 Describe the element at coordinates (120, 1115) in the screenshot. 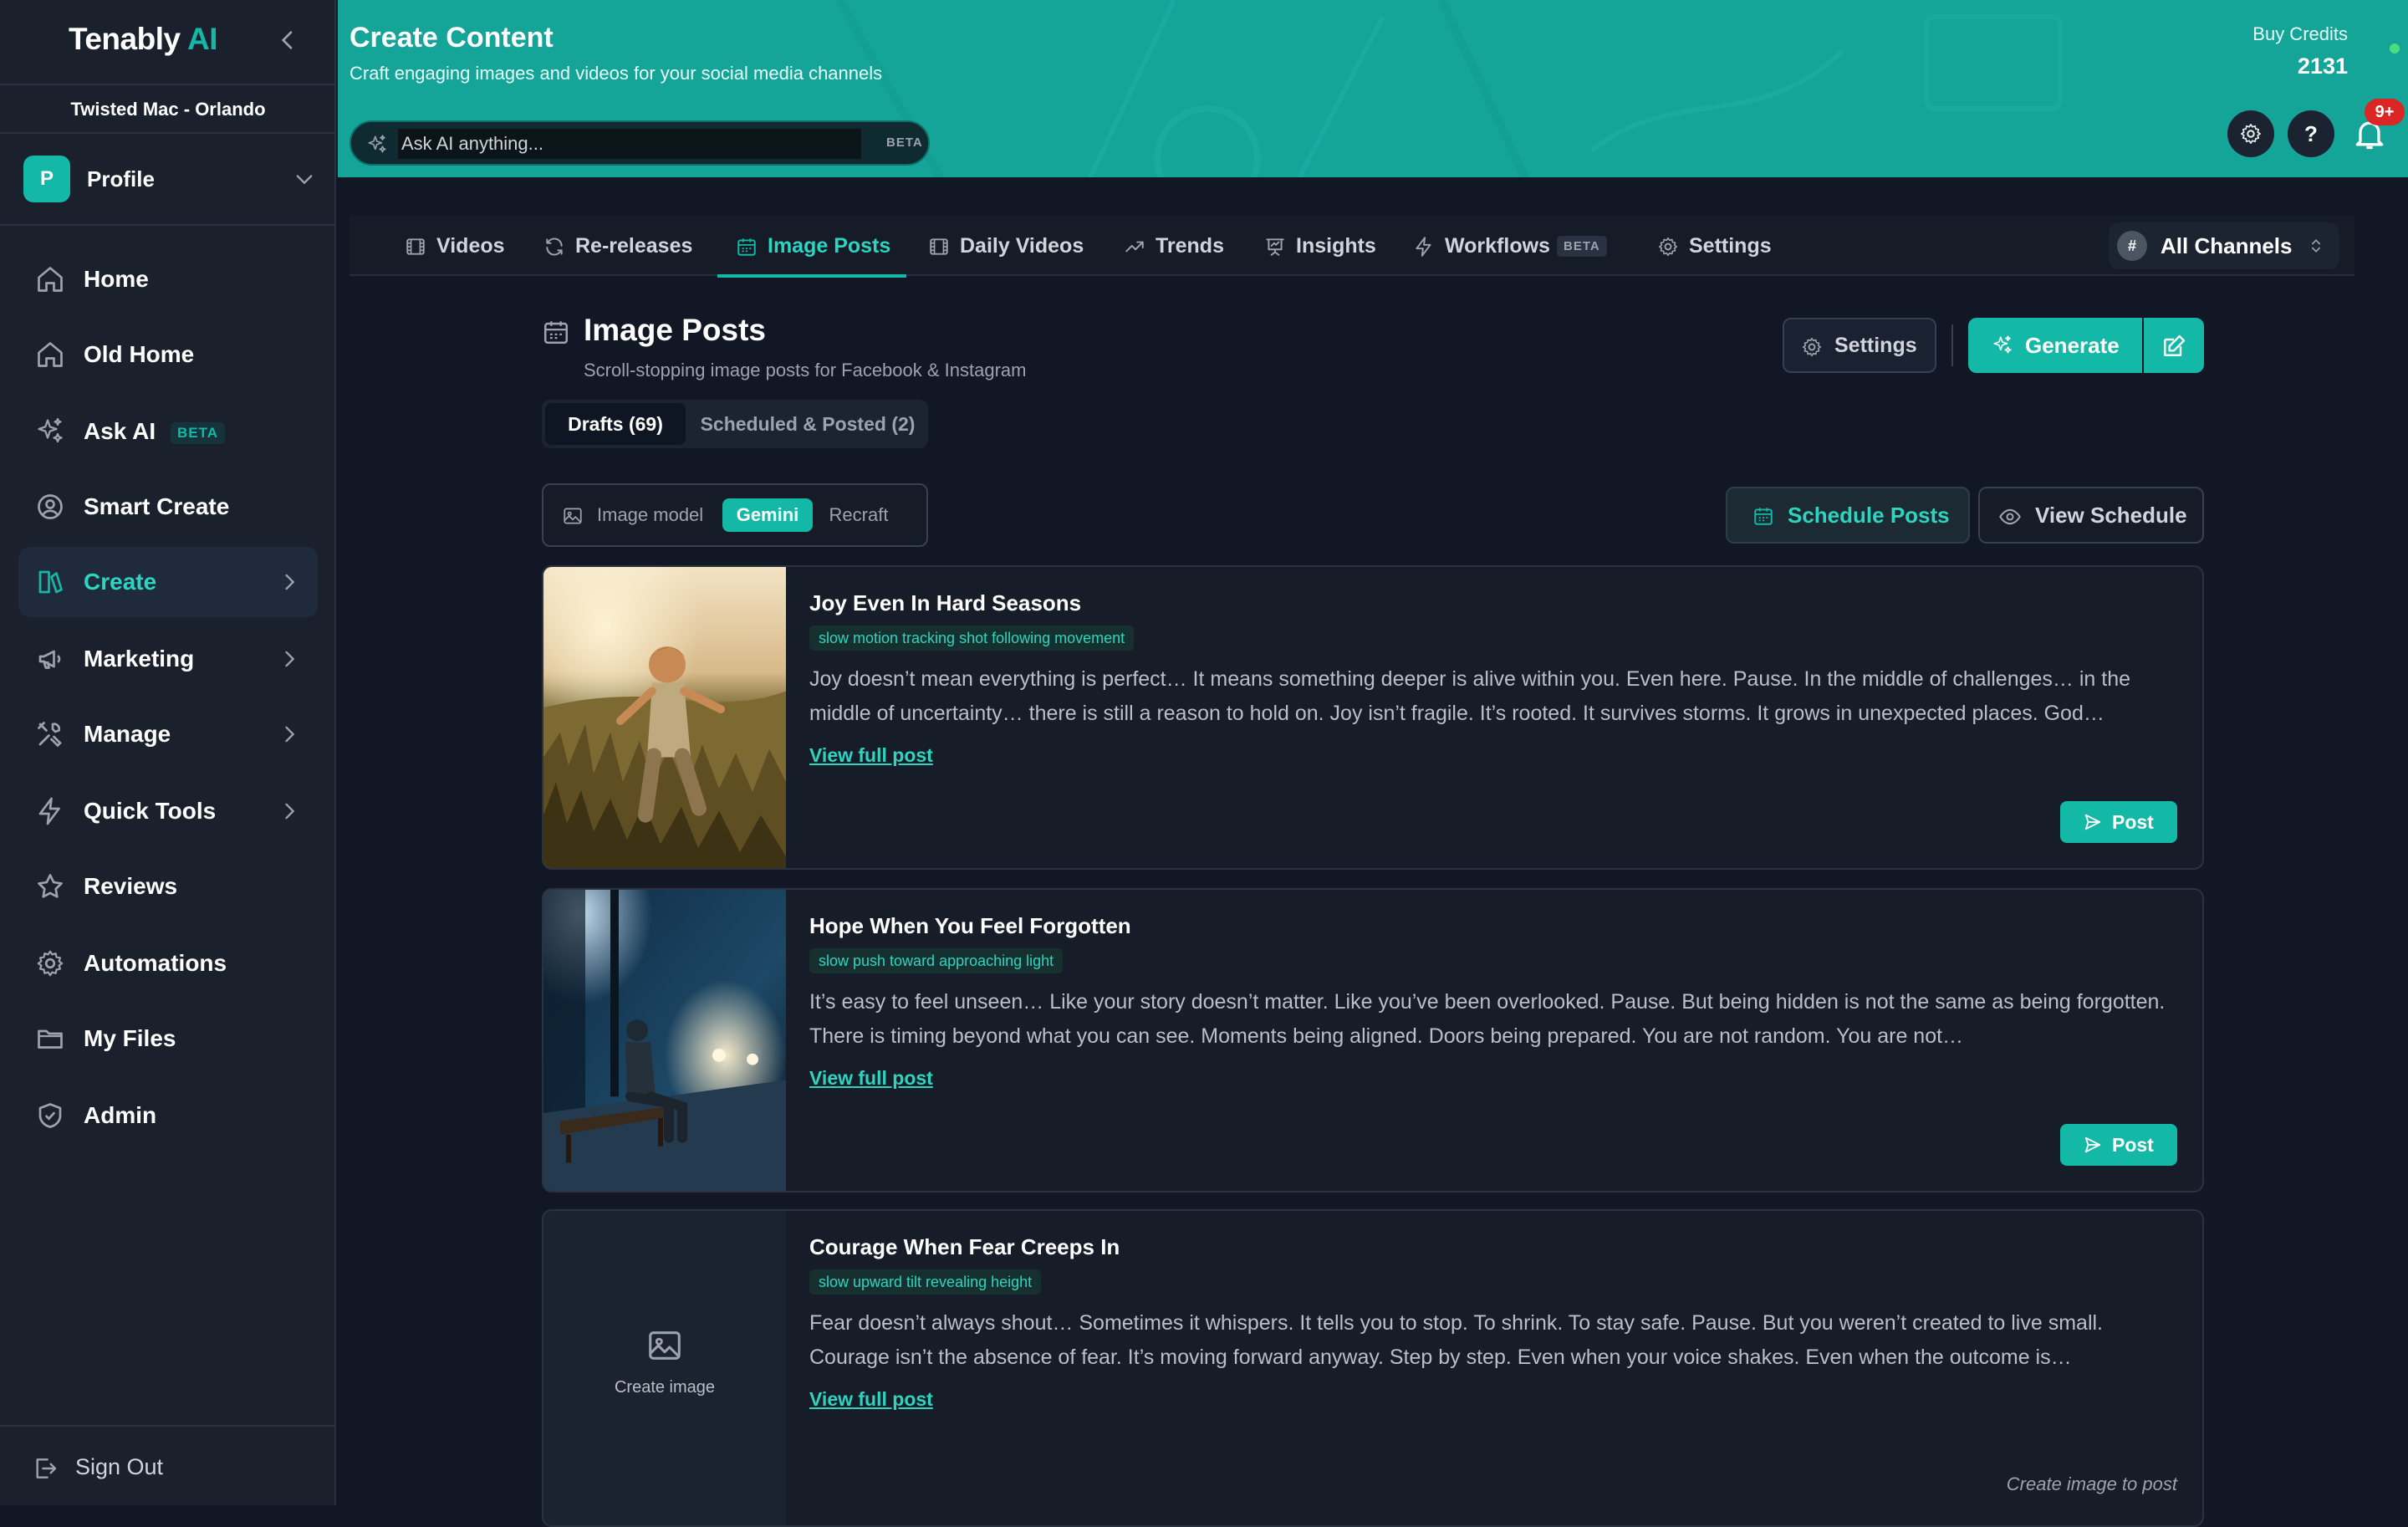

I see `sidebar-item-label: Admin` at that location.